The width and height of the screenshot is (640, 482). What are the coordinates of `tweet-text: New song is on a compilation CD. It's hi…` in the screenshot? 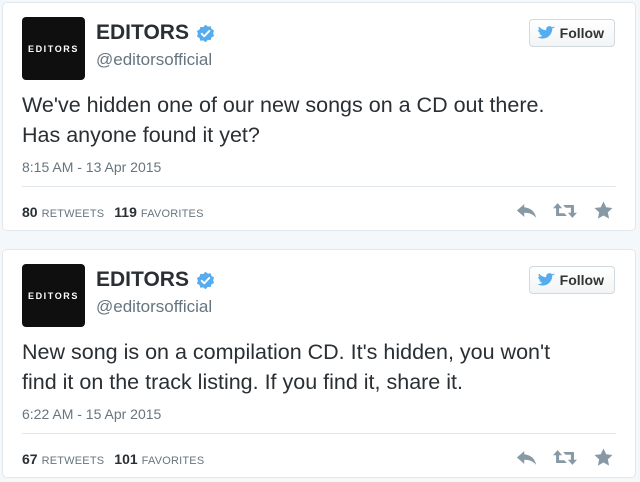 It's located at (322, 367).